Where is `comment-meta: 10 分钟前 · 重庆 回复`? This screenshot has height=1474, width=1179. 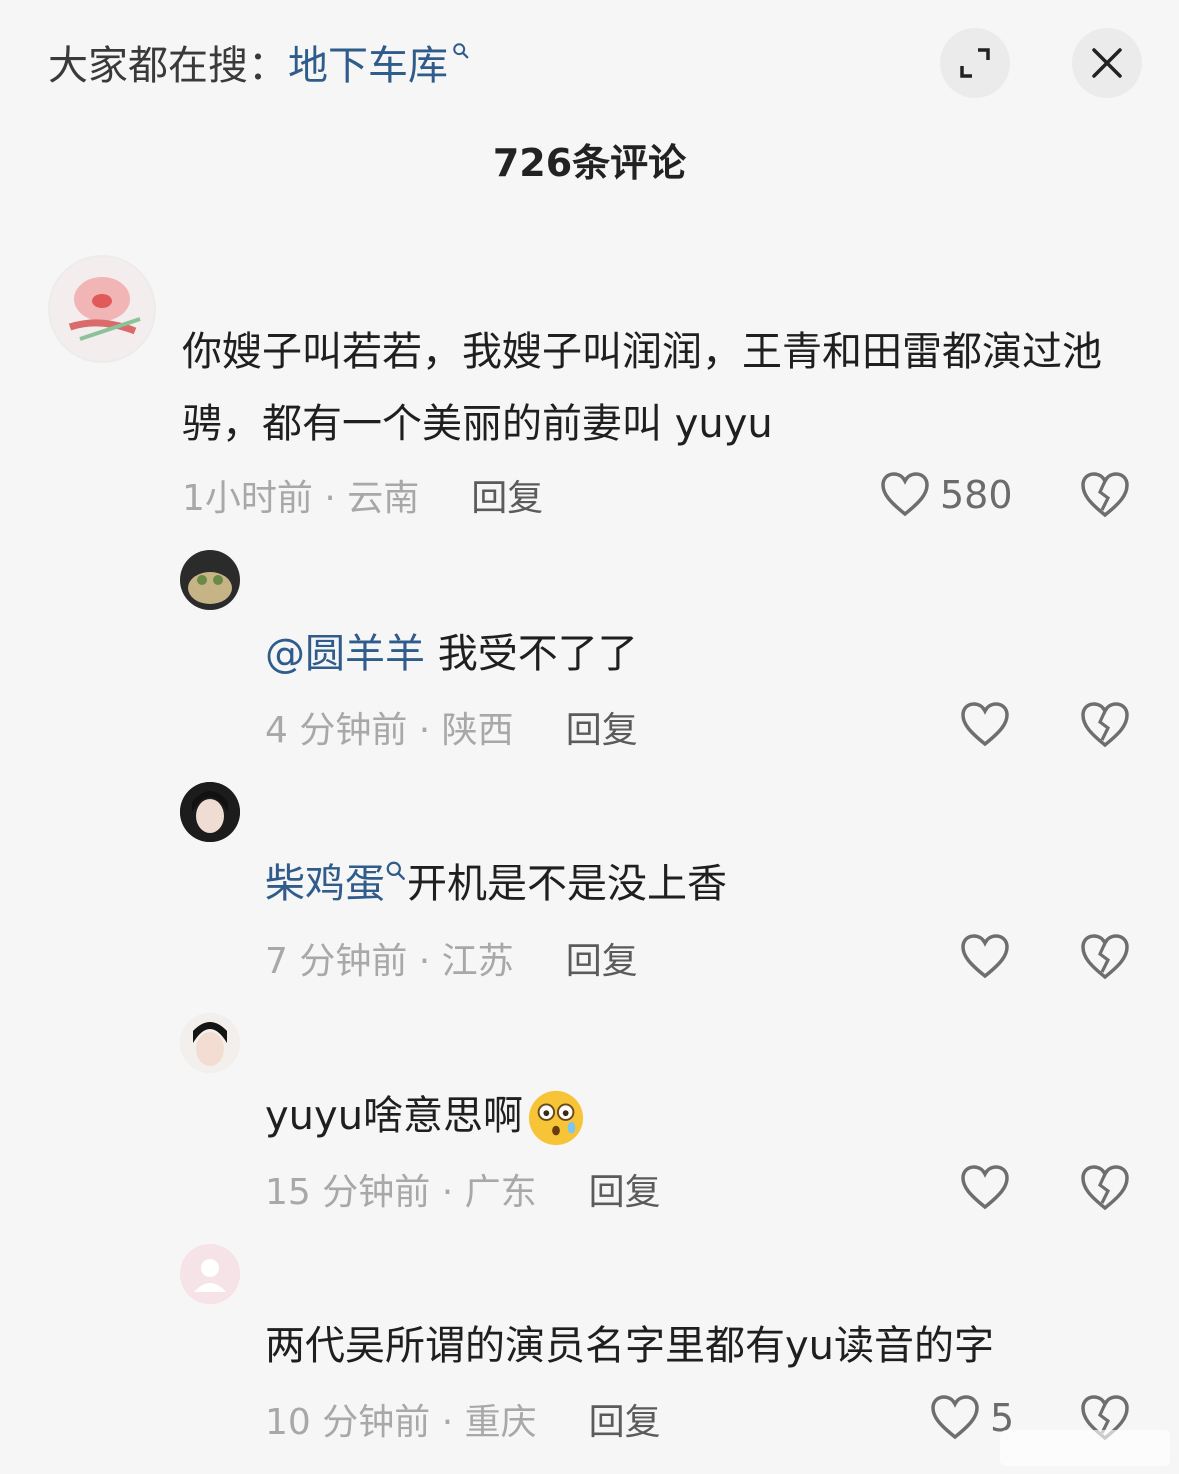 comment-meta: 10 分钟前 · 重庆 回复 is located at coordinates (463, 1419).